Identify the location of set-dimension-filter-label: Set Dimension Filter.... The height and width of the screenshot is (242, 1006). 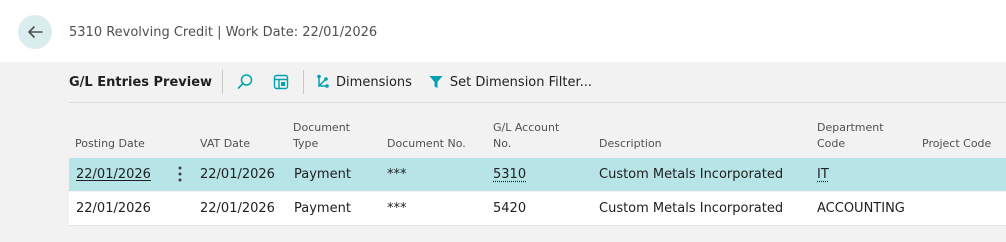
(521, 82).